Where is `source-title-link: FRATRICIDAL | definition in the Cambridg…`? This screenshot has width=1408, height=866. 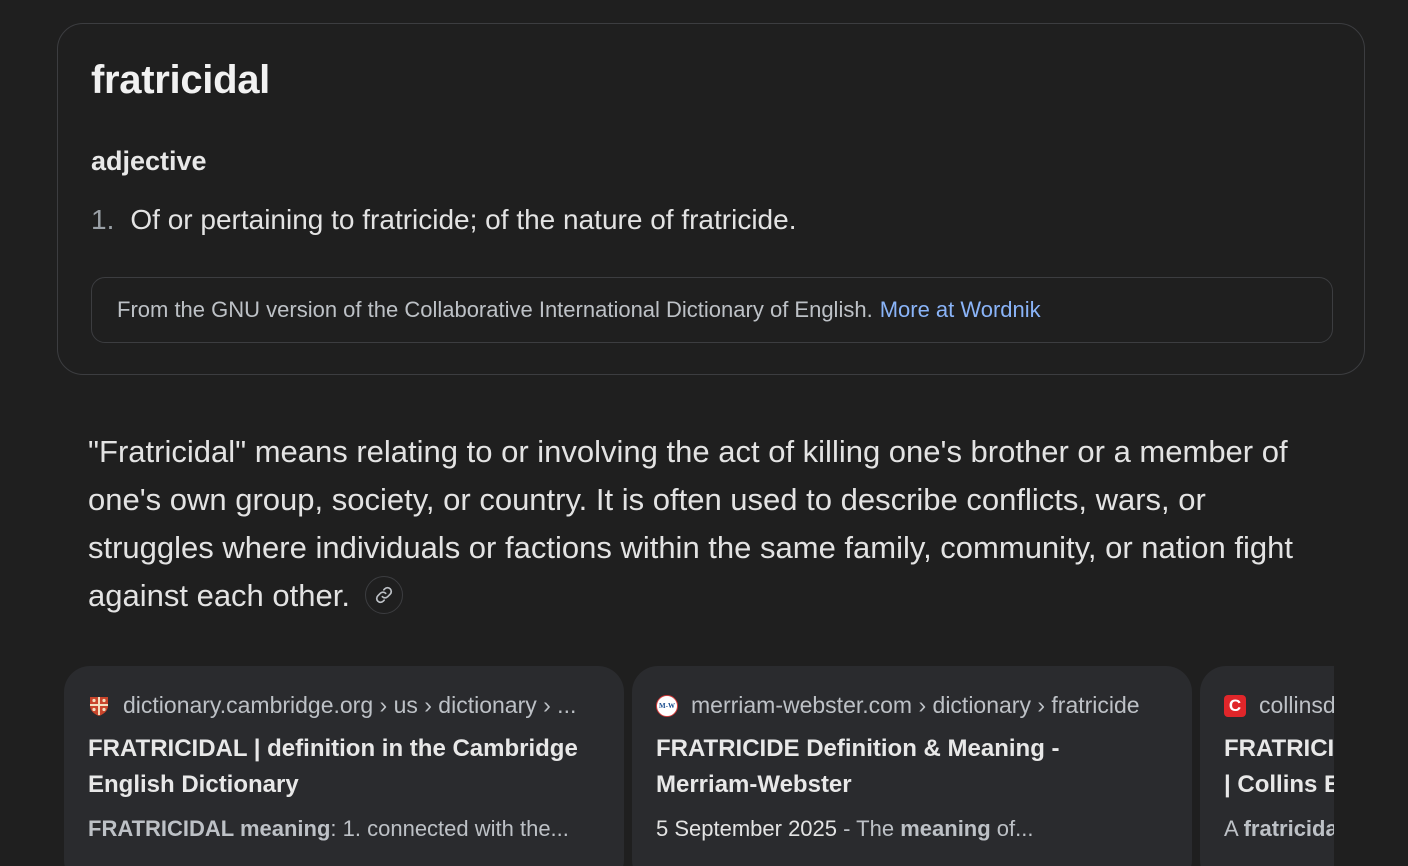 source-title-link: FRATRICIDAL | definition in the Cambridg… is located at coordinates (343, 767).